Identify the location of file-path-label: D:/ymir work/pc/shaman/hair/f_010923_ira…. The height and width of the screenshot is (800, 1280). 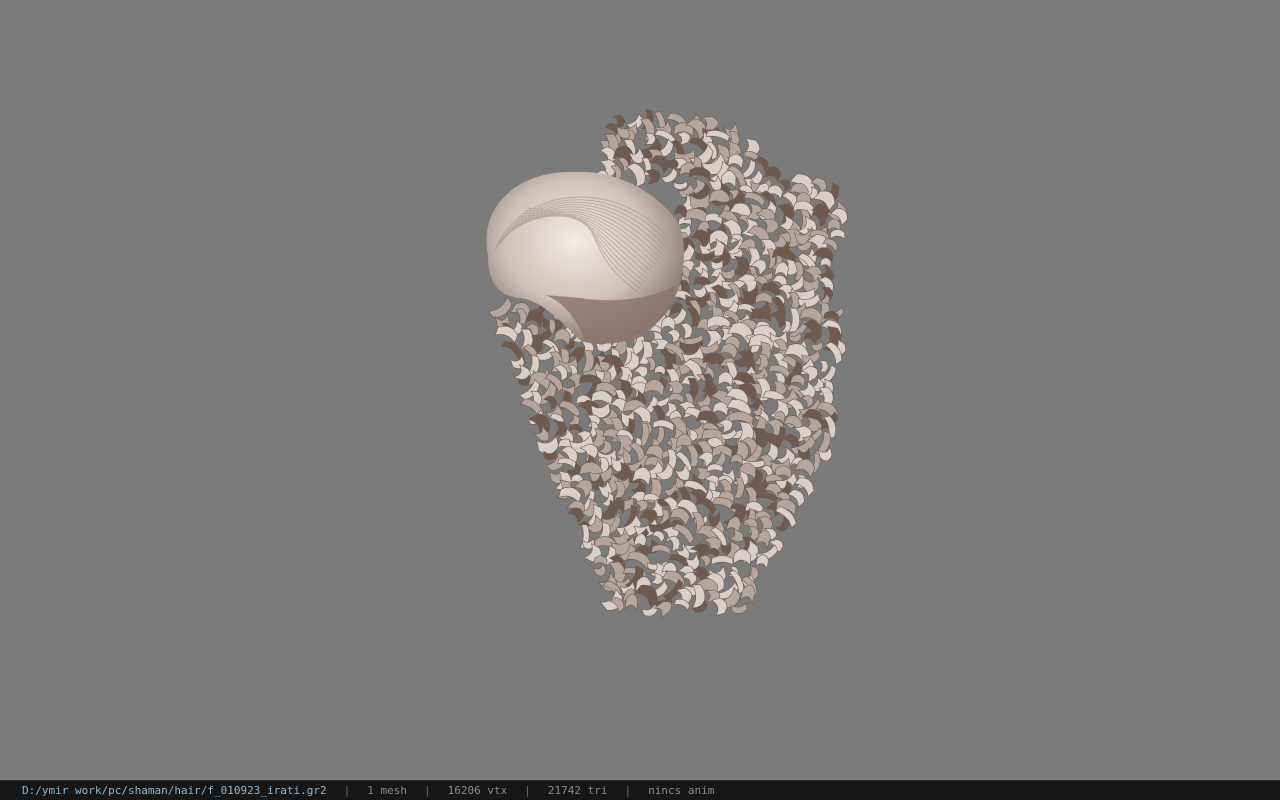
(174, 790).